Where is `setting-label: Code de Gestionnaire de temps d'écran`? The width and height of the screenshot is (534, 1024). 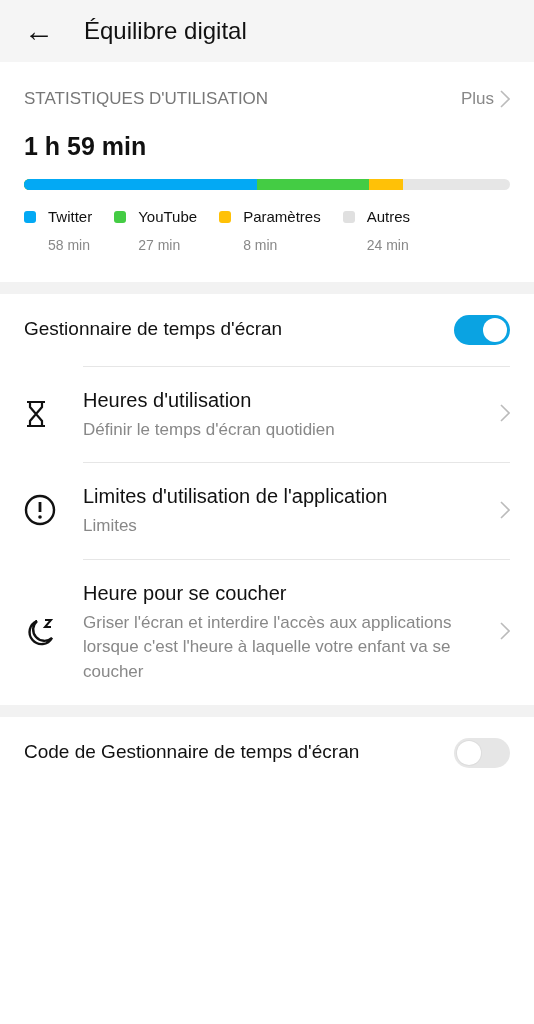 setting-label: Code de Gestionnaire de temps d'écran is located at coordinates (192, 752).